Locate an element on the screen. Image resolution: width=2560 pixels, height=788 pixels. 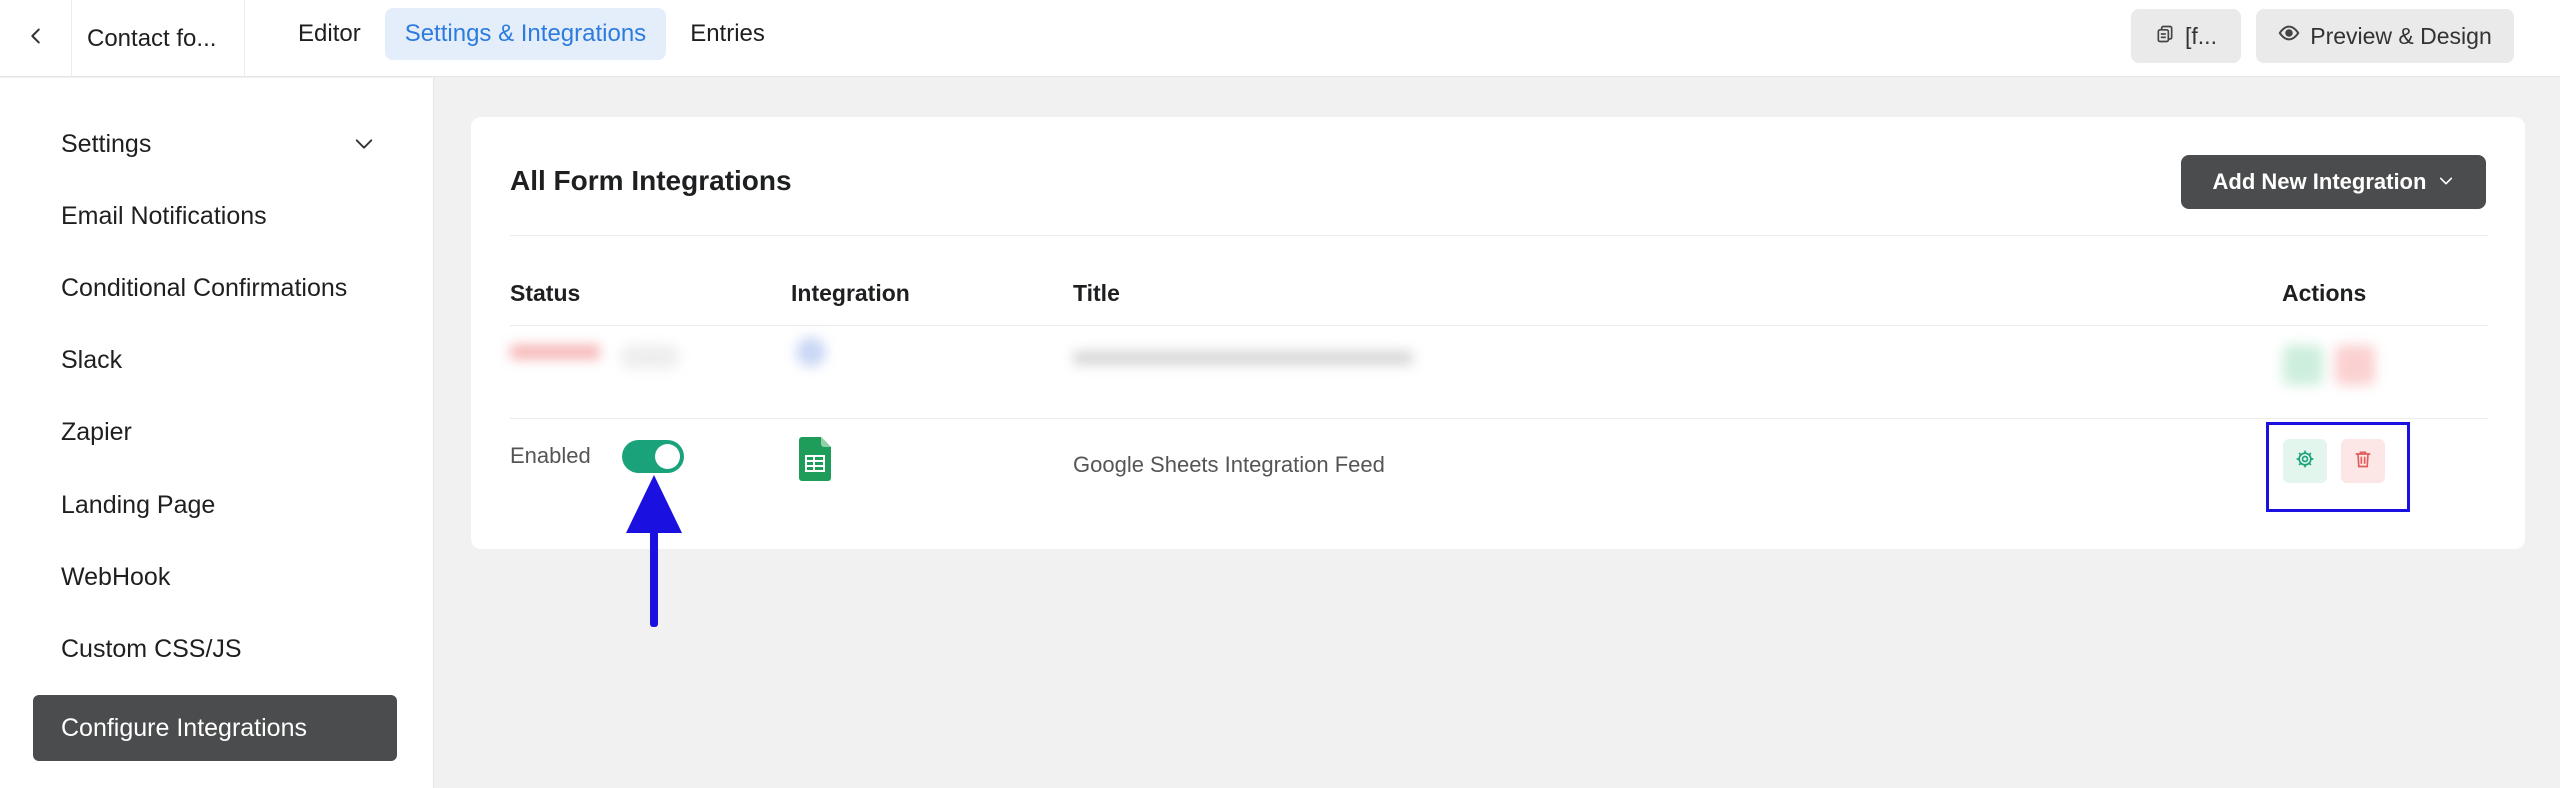
sidebar-item-conditional-confirmations: Conditional Confirmations is located at coordinates (215, 288).